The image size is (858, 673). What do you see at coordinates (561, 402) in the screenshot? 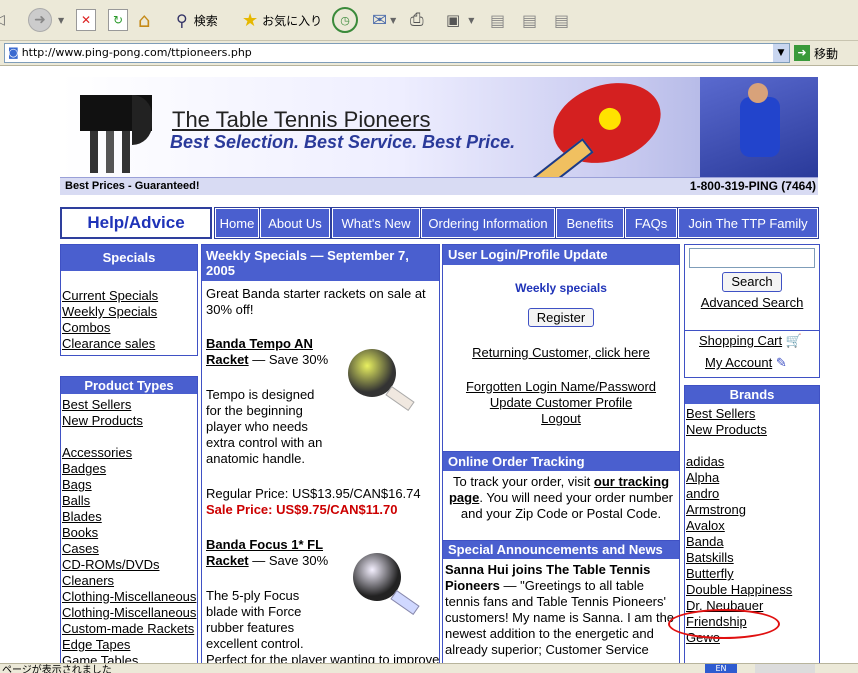
I see `update-profile-link: Update Customer Profile` at bounding box center [561, 402].